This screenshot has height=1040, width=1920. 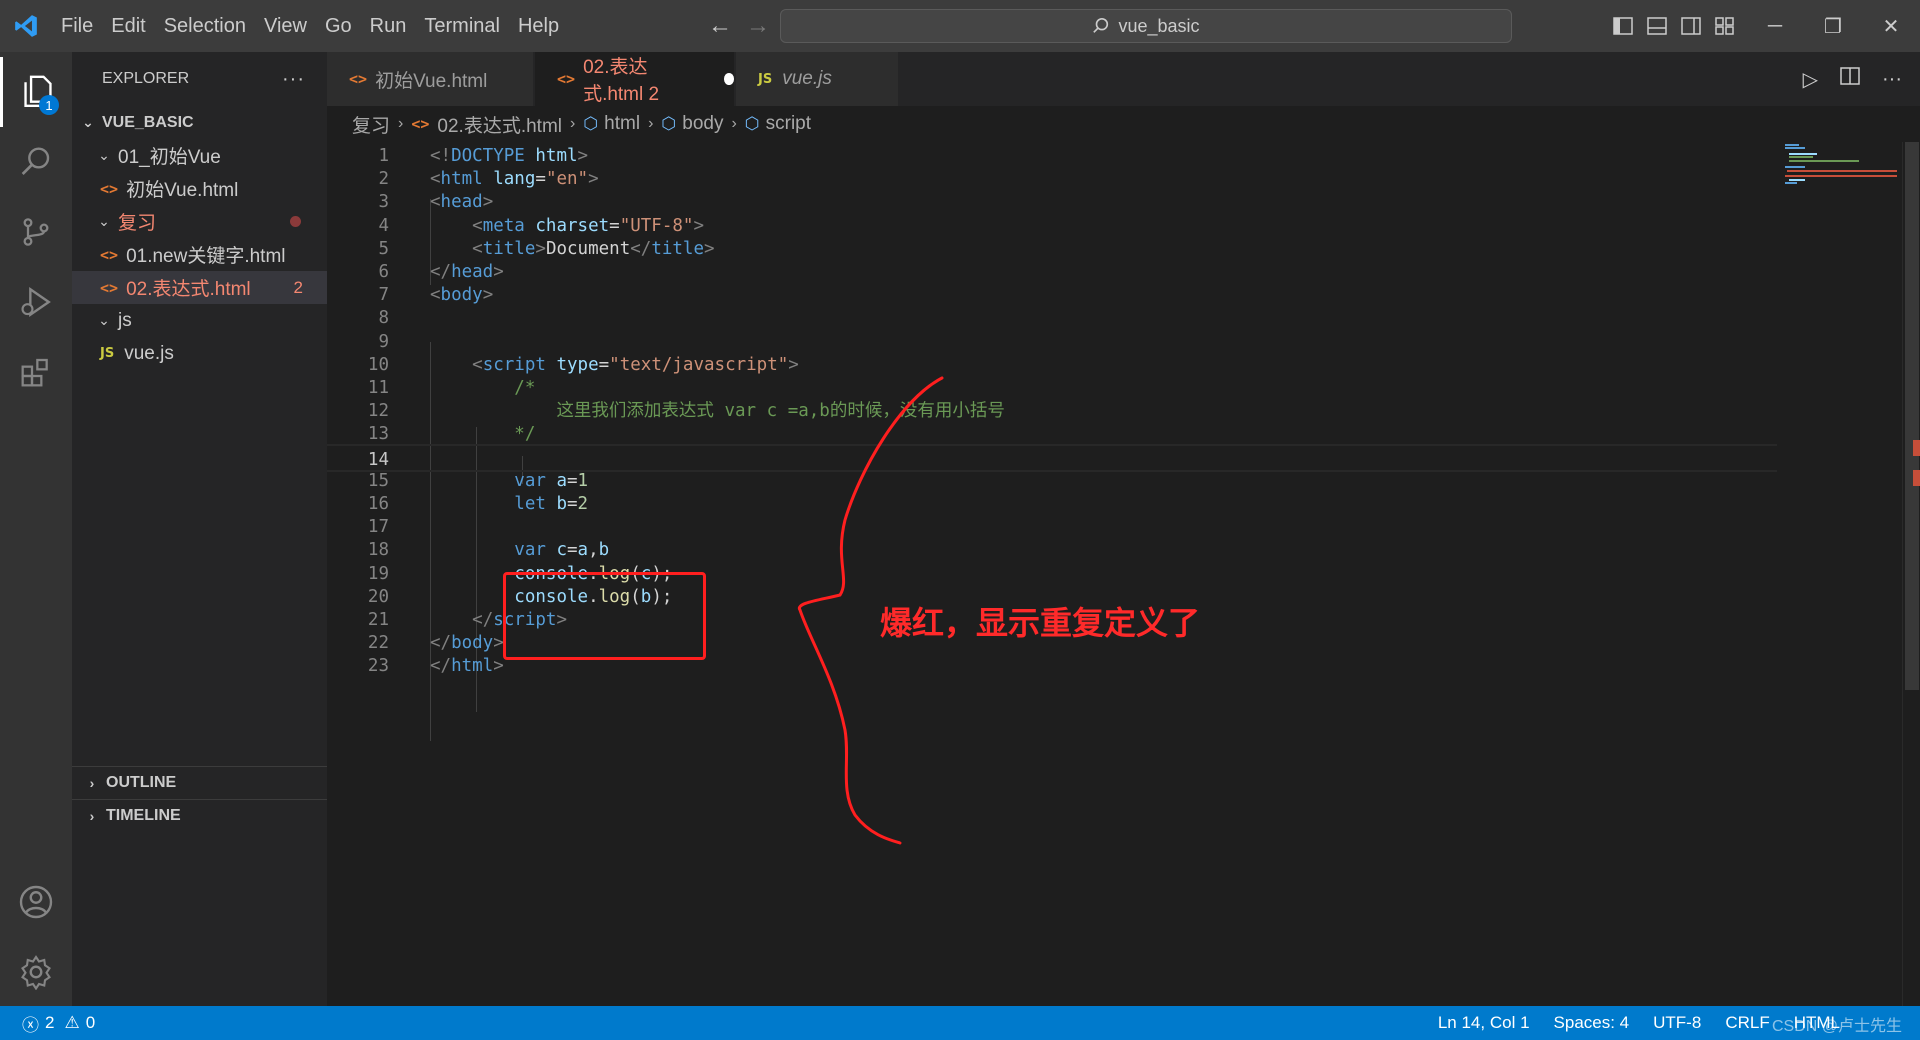 What do you see at coordinates (1146, 26) in the screenshot?
I see `command-center-search: vue_basic` at bounding box center [1146, 26].